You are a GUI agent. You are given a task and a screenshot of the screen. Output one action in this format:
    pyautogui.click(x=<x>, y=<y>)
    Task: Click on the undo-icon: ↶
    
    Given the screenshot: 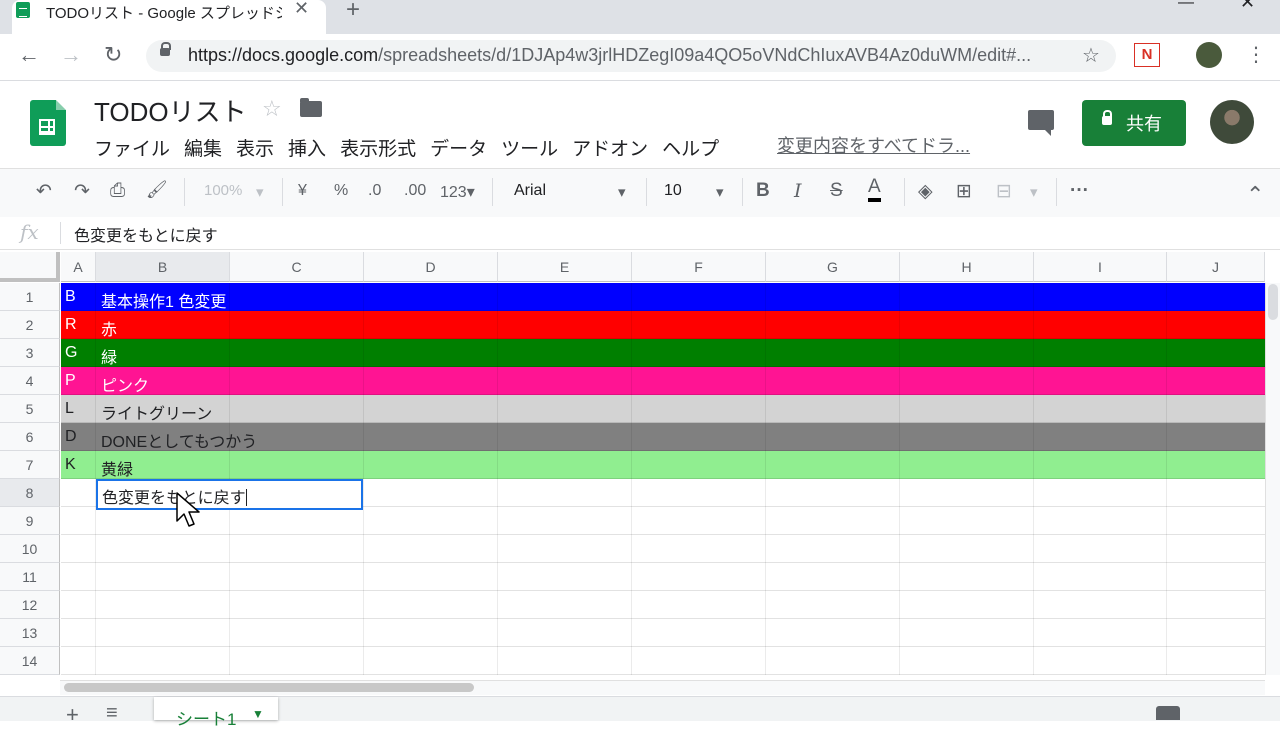 What is the action you would take?
    pyautogui.click(x=44, y=191)
    